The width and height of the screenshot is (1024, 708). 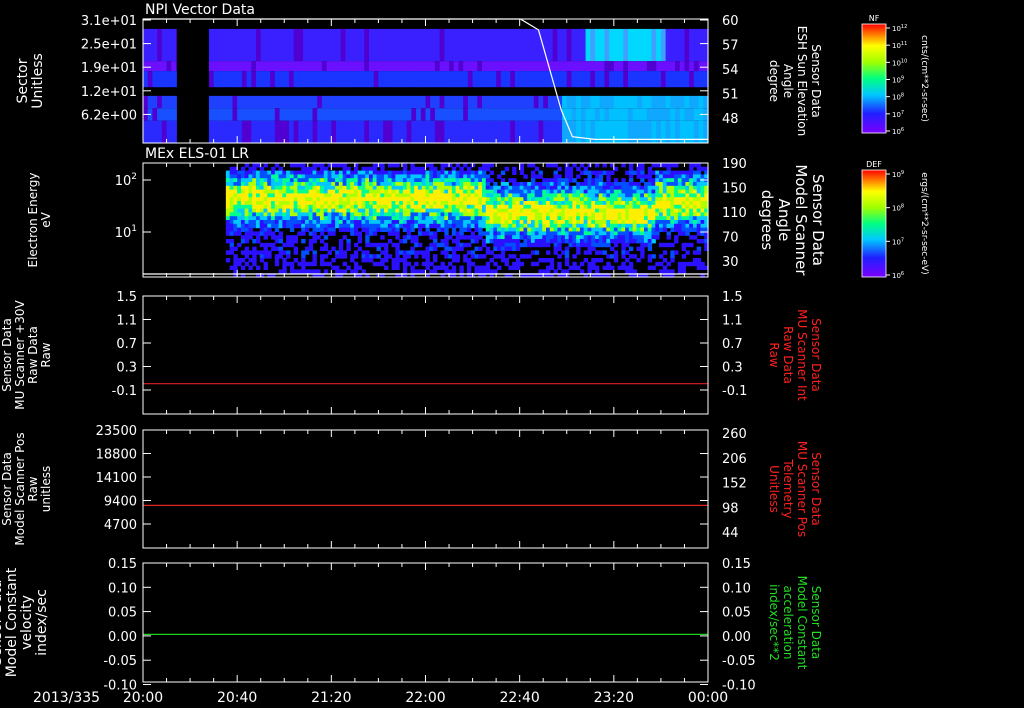 What do you see at coordinates (734, 484) in the screenshot?
I see `right-tick-label: 152` at bounding box center [734, 484].